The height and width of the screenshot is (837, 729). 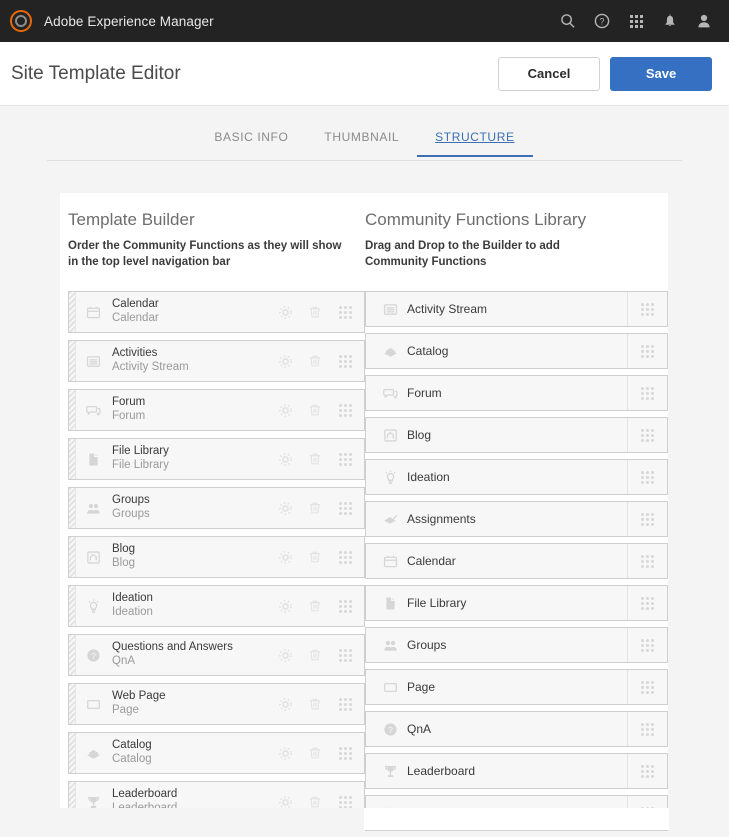 What do you see at coordinates (251, 143) in the screenshot?
I see `tab-basic-info: BASIC INFO` at bounding box center [251, 143].